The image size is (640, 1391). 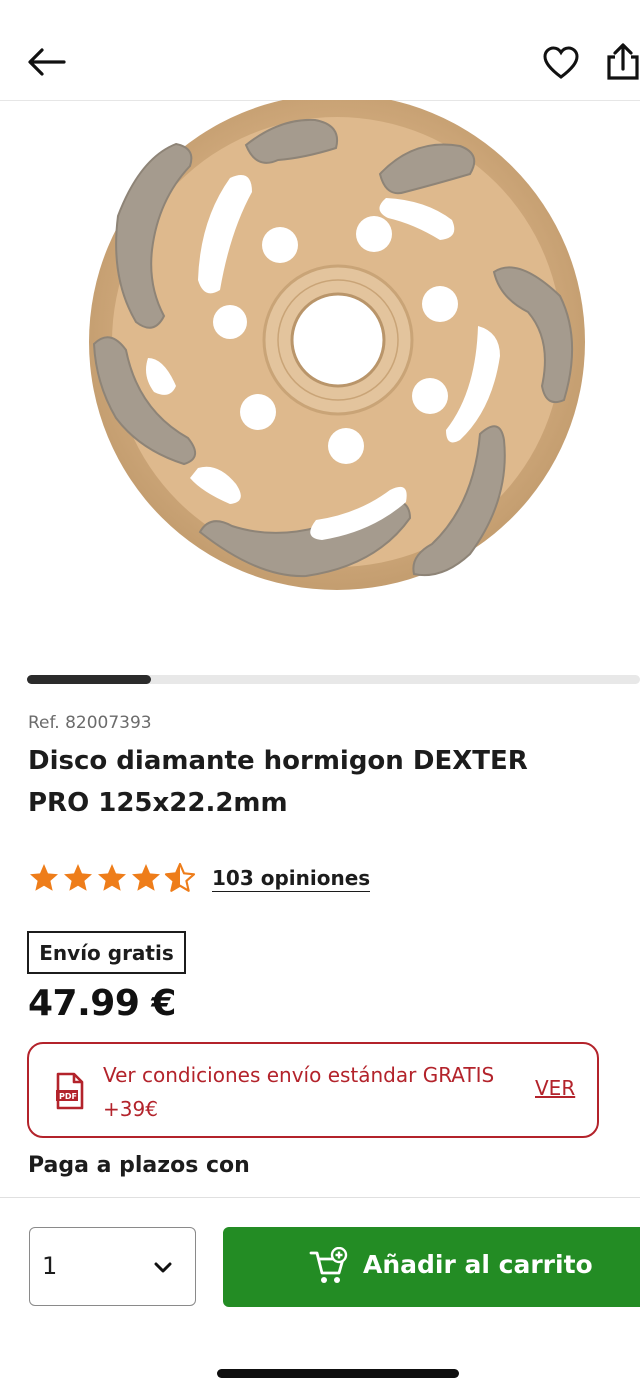 What do you see at coordinates (199, 878) in the screenshot?
I see `product-rating: 103 opiniones` at bounding box center [199, 878].